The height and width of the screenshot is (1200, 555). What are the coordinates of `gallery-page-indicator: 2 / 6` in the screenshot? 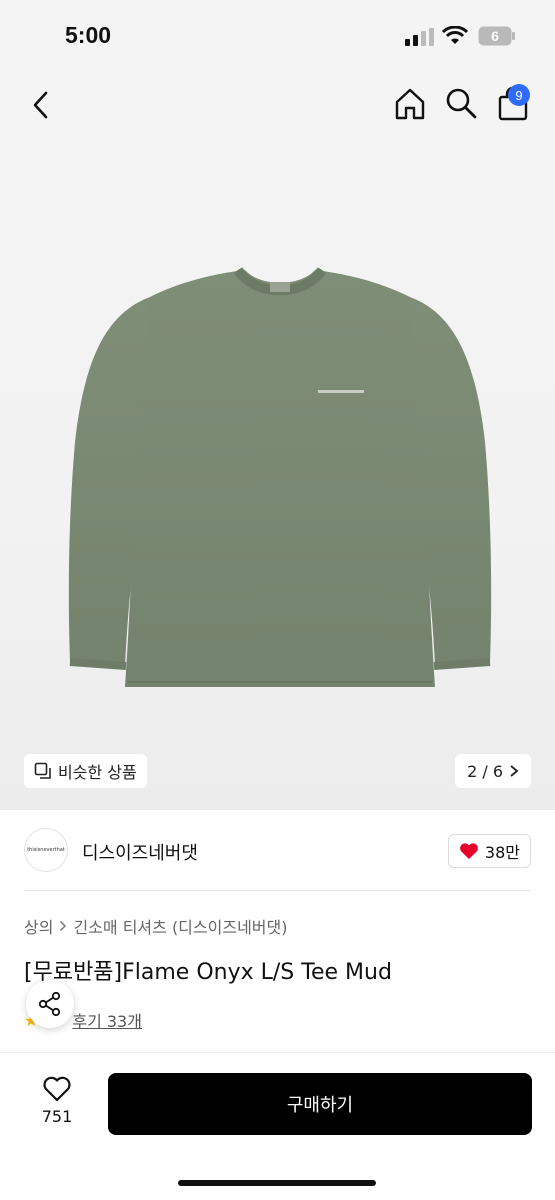 It's located at (493, 771).